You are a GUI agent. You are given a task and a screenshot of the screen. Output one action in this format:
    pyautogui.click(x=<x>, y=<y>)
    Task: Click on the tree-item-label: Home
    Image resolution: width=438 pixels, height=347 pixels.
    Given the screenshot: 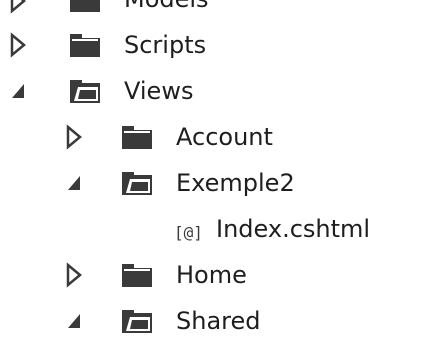 What is the action you would take?
    pyautogui.click(x=211, y=275)
    